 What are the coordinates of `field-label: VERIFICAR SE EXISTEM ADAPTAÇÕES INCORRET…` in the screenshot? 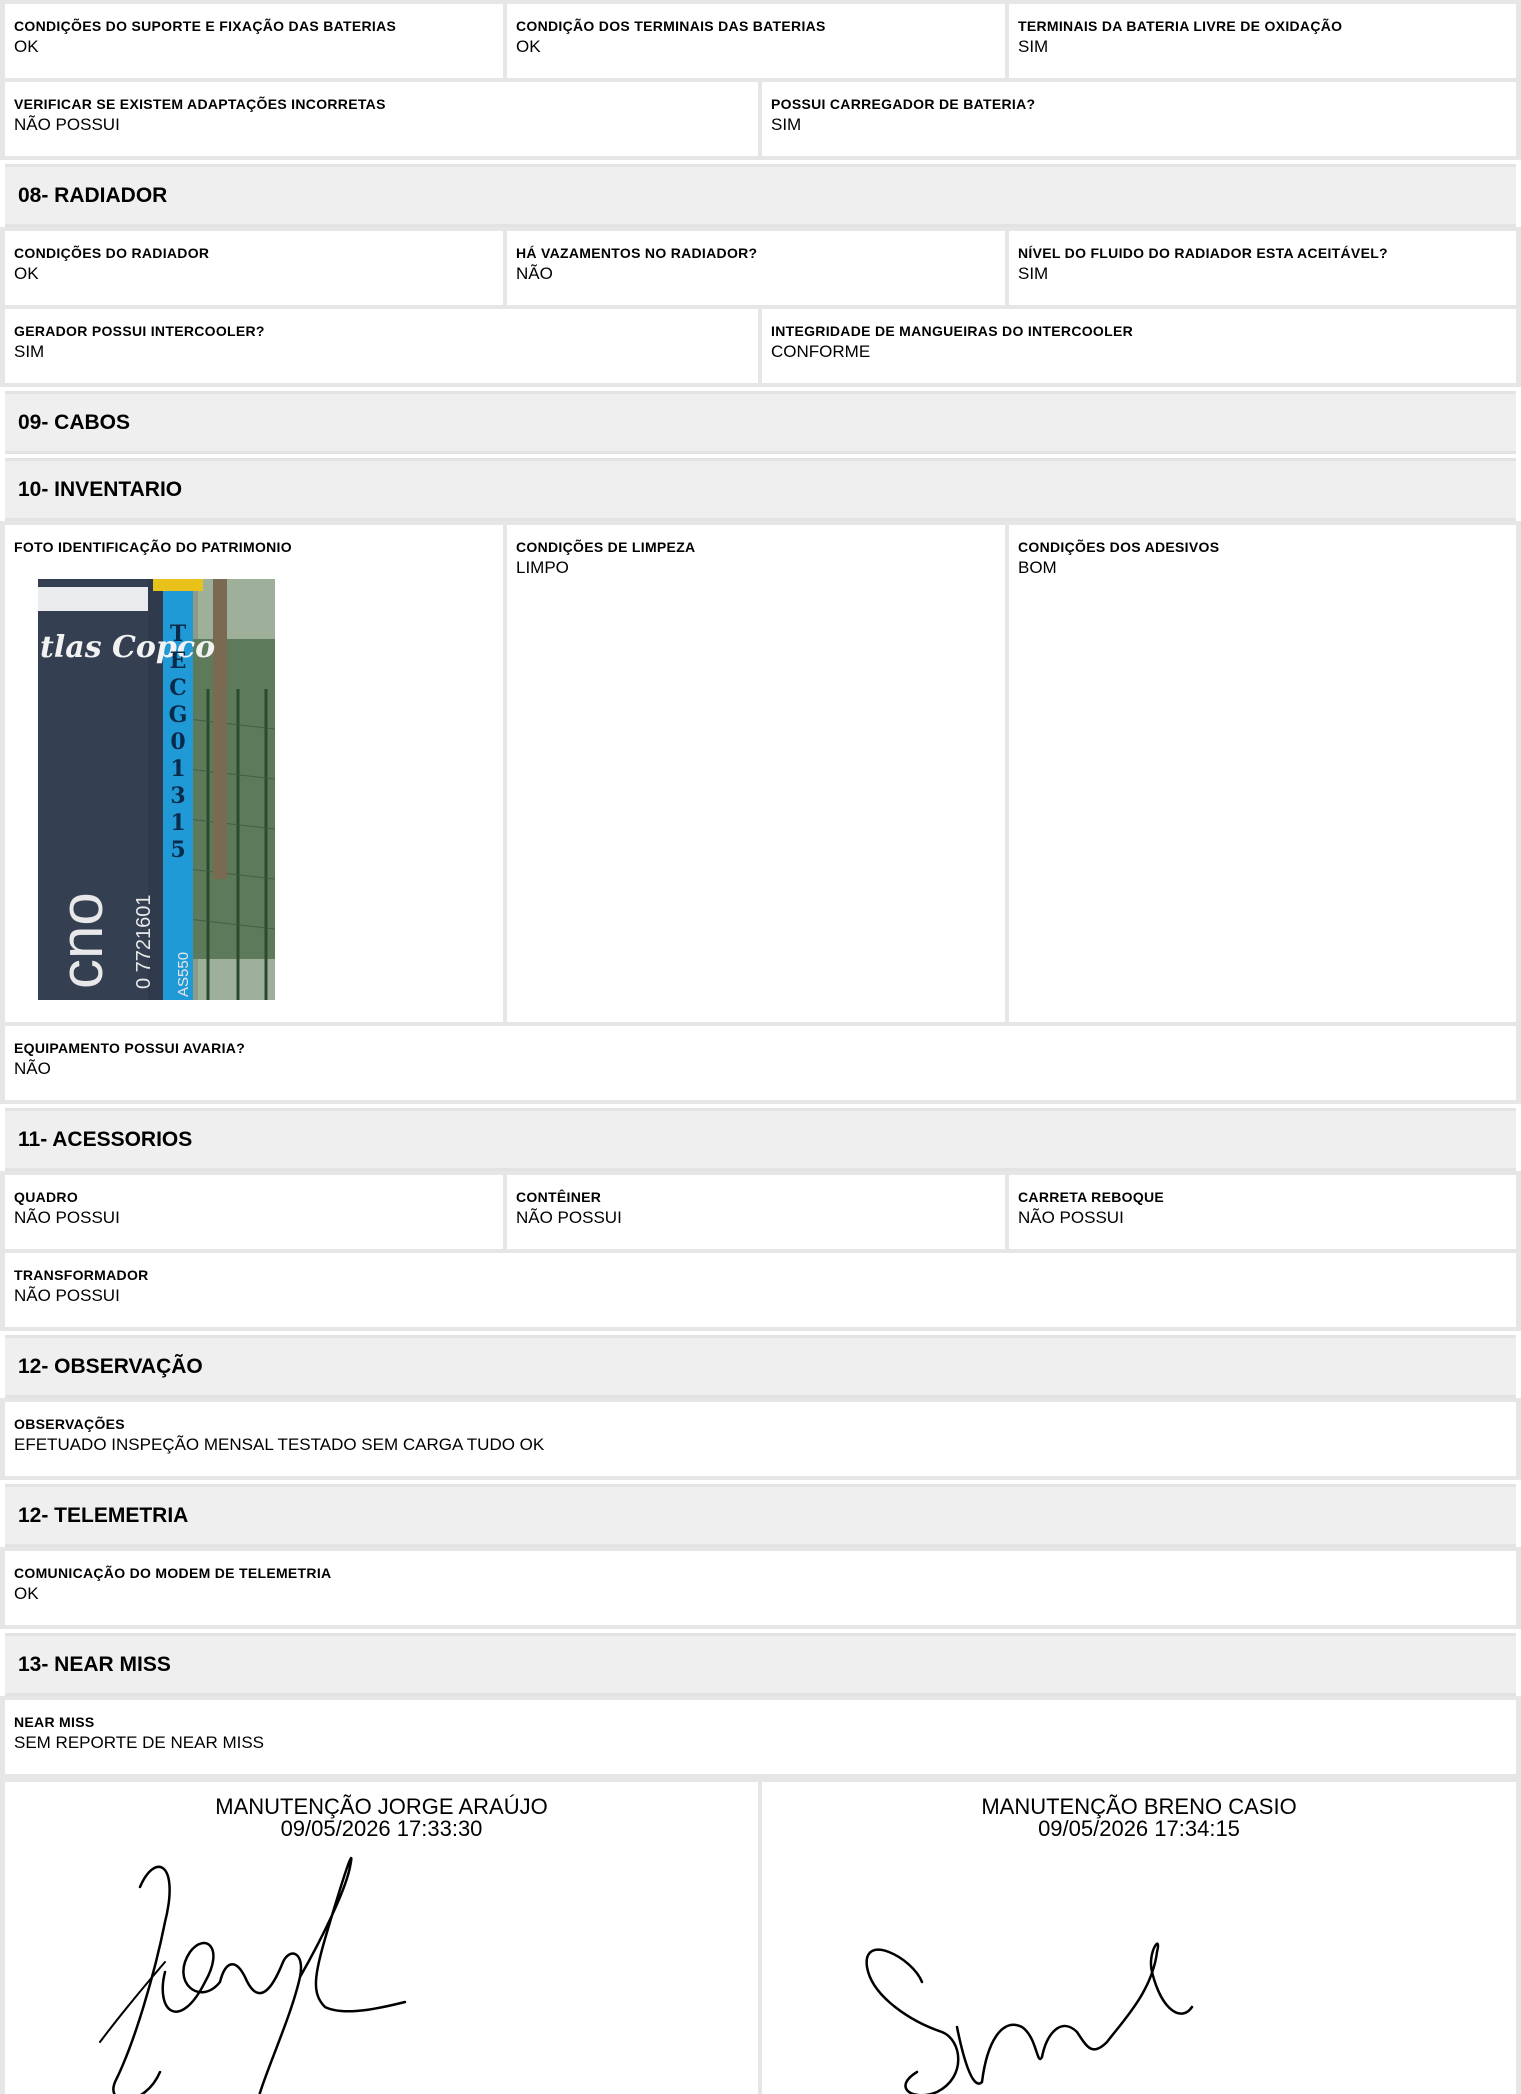 It's located at (200, 104).